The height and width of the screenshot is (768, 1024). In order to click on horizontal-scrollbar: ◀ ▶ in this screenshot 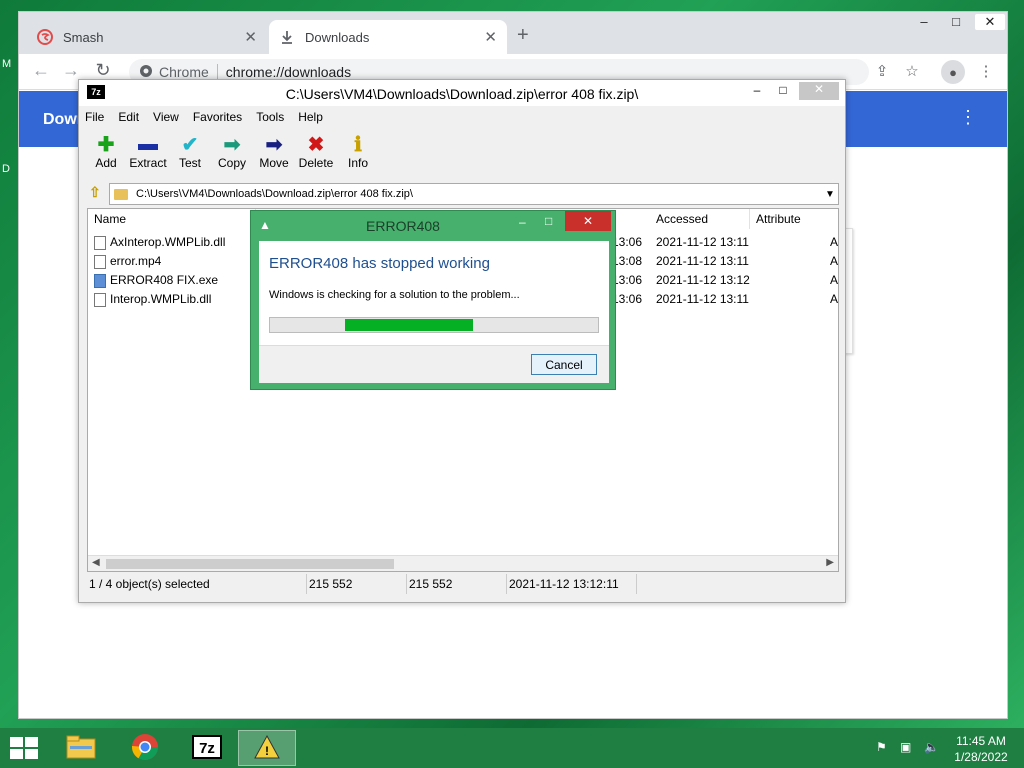, I will do `click(463, 563)`.